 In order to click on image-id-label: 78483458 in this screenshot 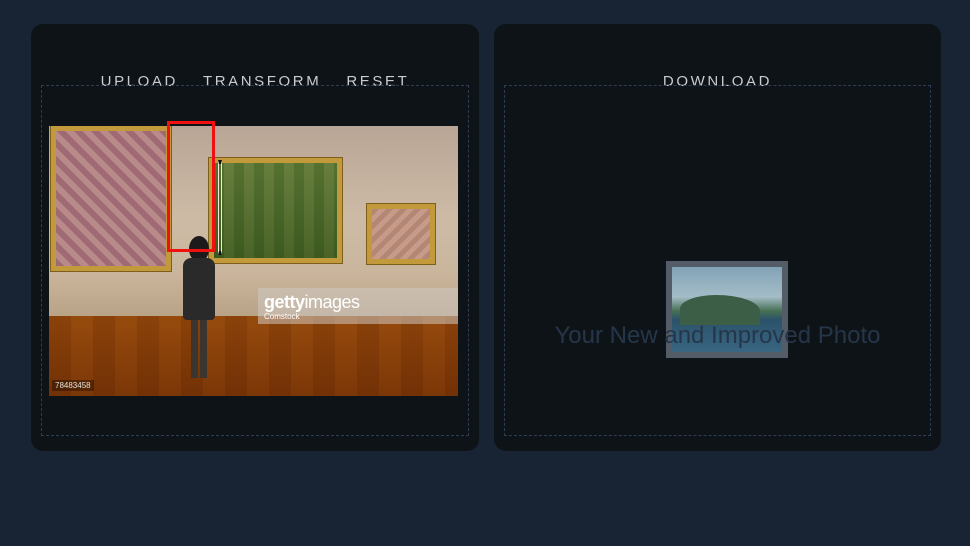, I will do `click(73, 385)`.